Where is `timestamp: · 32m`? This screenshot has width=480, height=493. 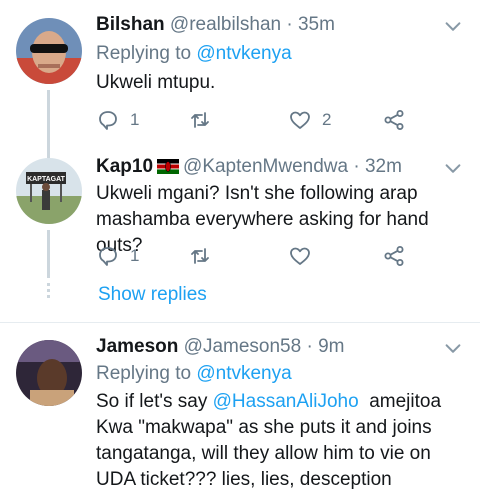
timestamp: · 32m is located at coordinates (377, 166).